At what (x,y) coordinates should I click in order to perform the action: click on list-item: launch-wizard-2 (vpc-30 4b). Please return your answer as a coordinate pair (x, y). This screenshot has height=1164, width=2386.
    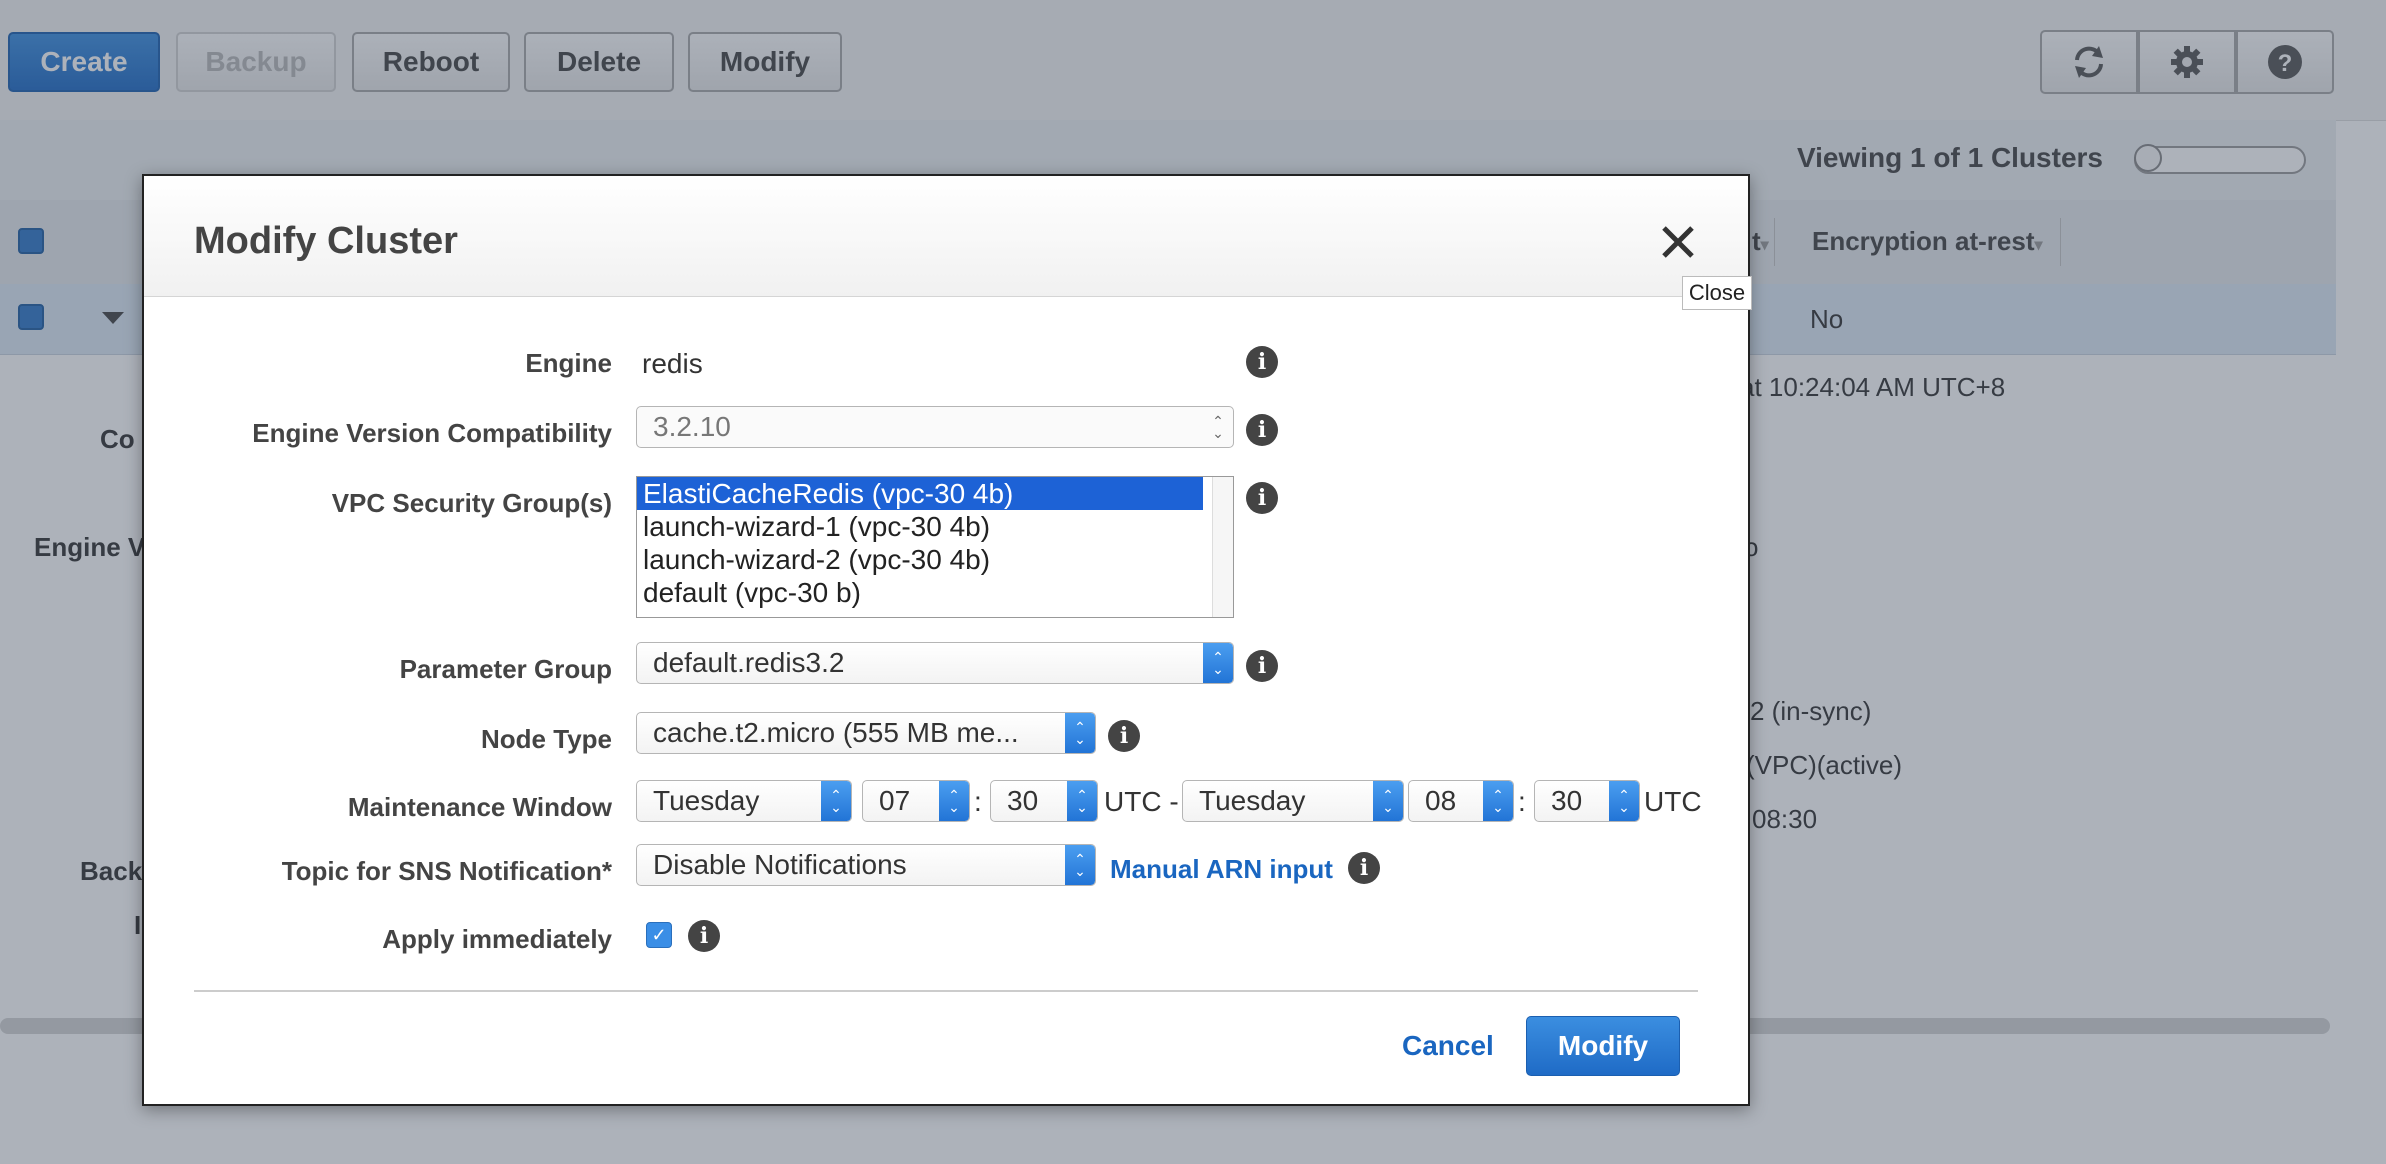
    Looking at the image, I should click on (920, 559).